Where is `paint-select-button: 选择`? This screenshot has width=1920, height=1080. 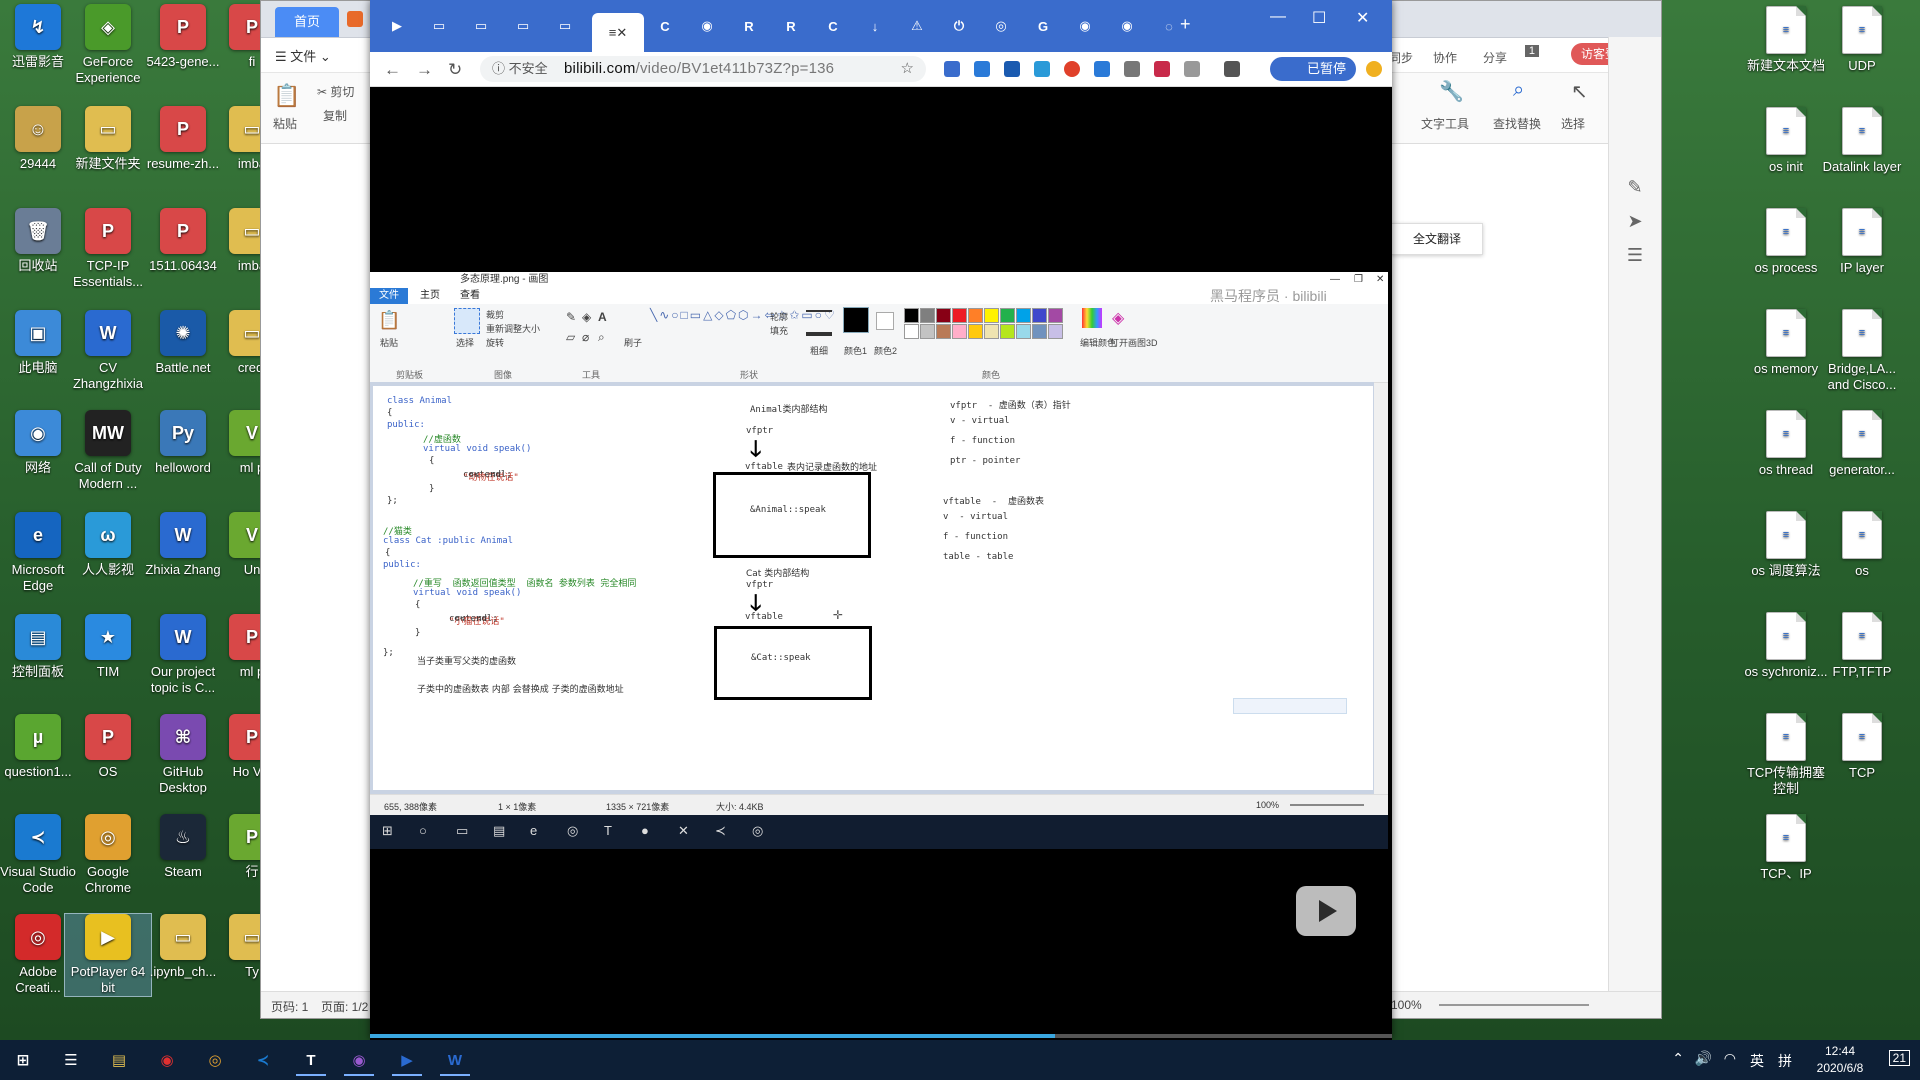 paint-select-button: 选择 is located at coordinates (465, 342).